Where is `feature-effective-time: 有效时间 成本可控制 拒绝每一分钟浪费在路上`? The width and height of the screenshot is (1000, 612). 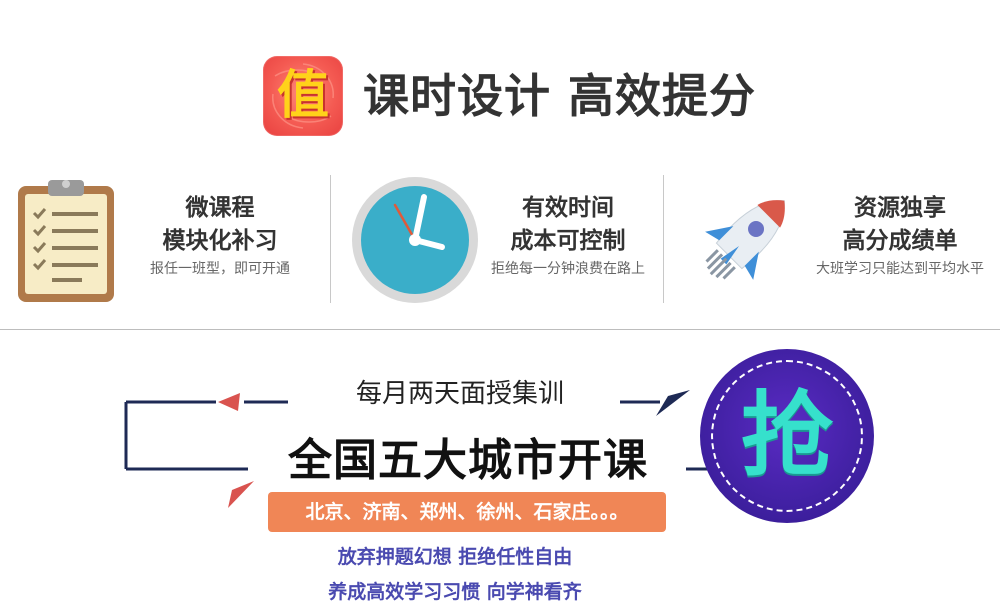 feature-effective-time: 有效时间 成本可控制 拒绝每一分钟浪费在路上 is located at coordinates (568, 236).